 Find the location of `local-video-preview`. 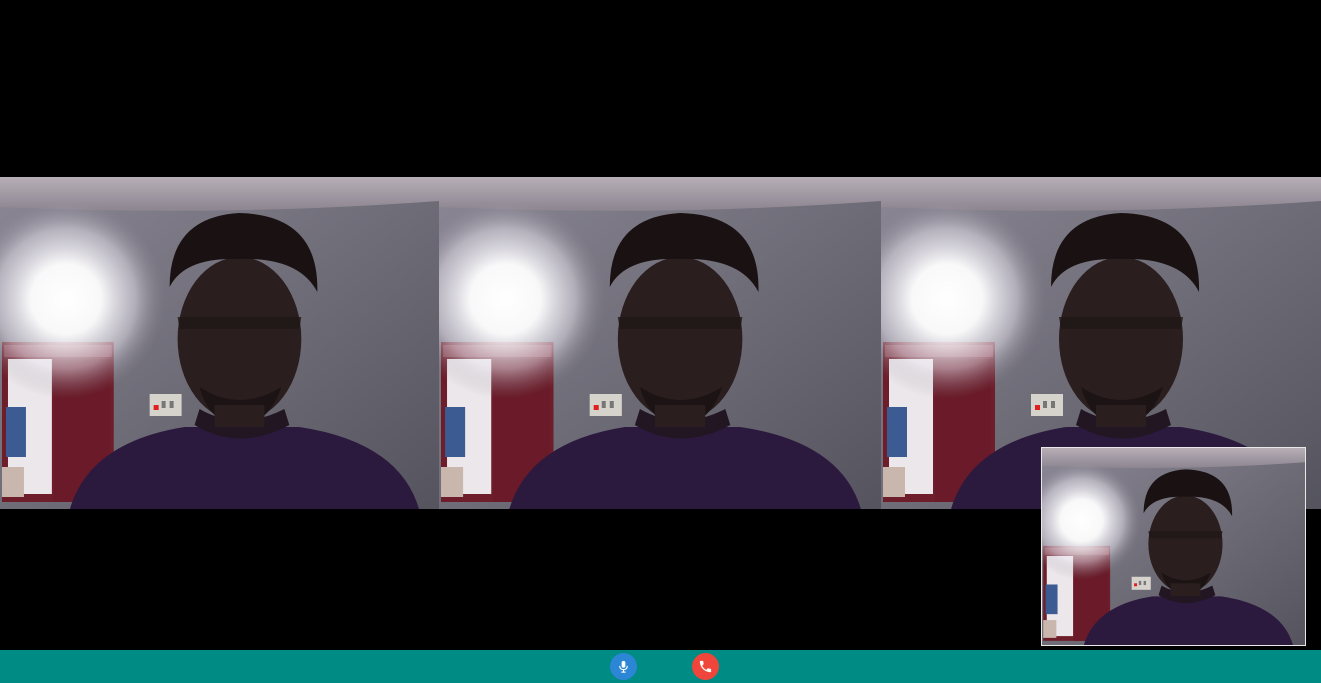

local-video-preview is located at coordinates (1173, 546).